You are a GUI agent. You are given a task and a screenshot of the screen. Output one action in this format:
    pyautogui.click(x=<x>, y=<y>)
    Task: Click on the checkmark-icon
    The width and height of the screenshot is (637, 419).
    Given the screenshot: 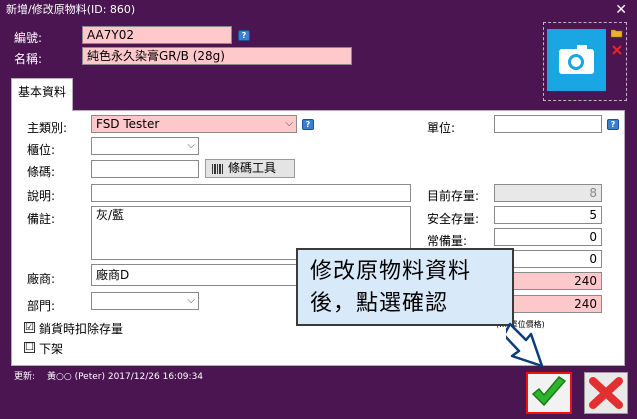 What is the action you would take?
    pyautogui.click(x=549, y=391)
    